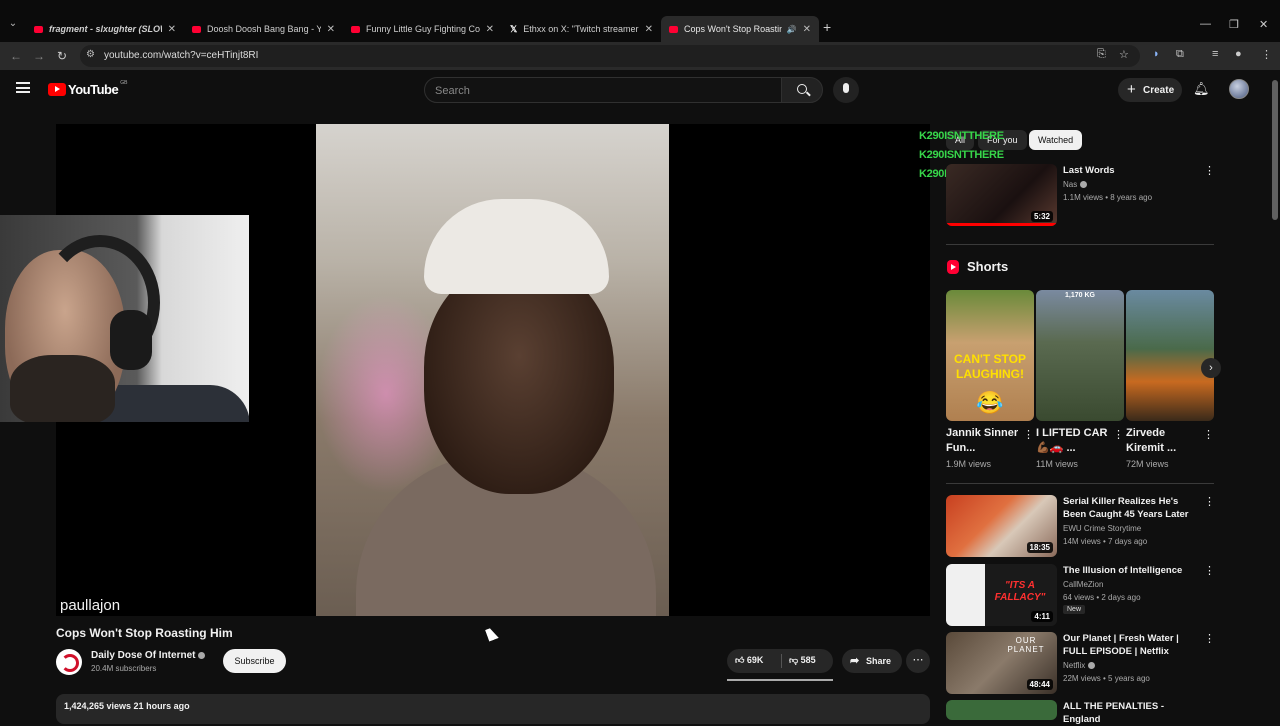  Describe the element at coordinates (1201, 89) in the screenshot. I see `notifications-bell-icon: 🔔︎` at that location.